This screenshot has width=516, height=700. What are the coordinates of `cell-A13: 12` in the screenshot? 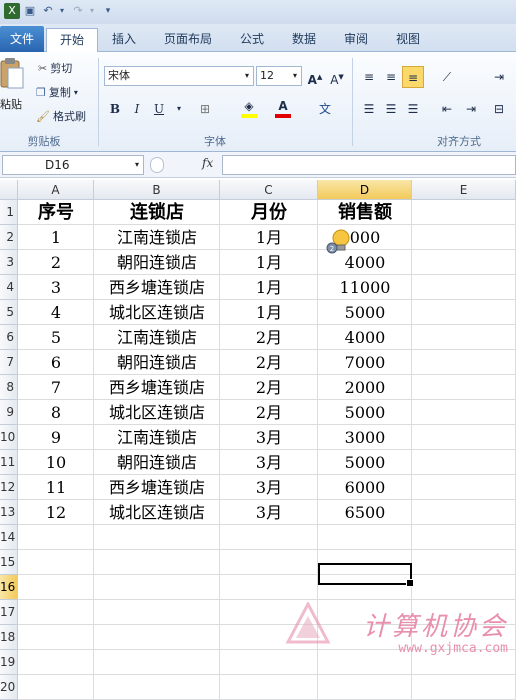 It's located at (56, 512).